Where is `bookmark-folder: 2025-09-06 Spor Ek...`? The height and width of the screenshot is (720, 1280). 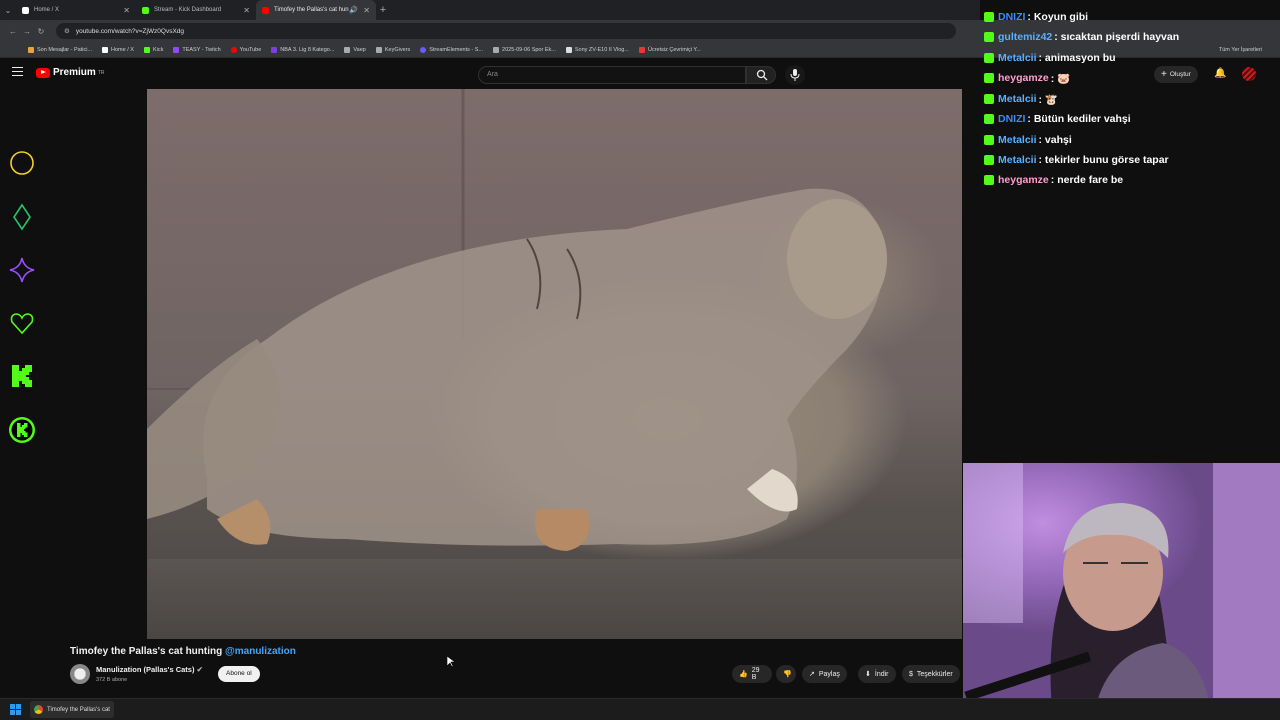 bookmark-folder: 2025-09-06 Spor Ek... is located at coordinates (524, 49).